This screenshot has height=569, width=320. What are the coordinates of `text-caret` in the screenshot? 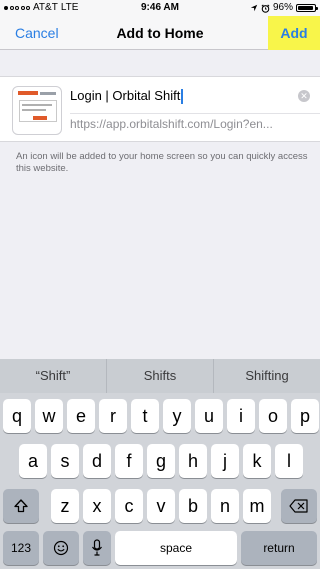 It's located at (182, 97).